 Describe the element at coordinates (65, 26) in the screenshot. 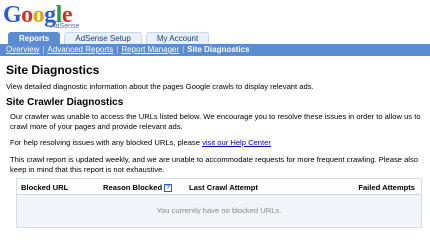

I see `logo-sub: AdSense` at that location.